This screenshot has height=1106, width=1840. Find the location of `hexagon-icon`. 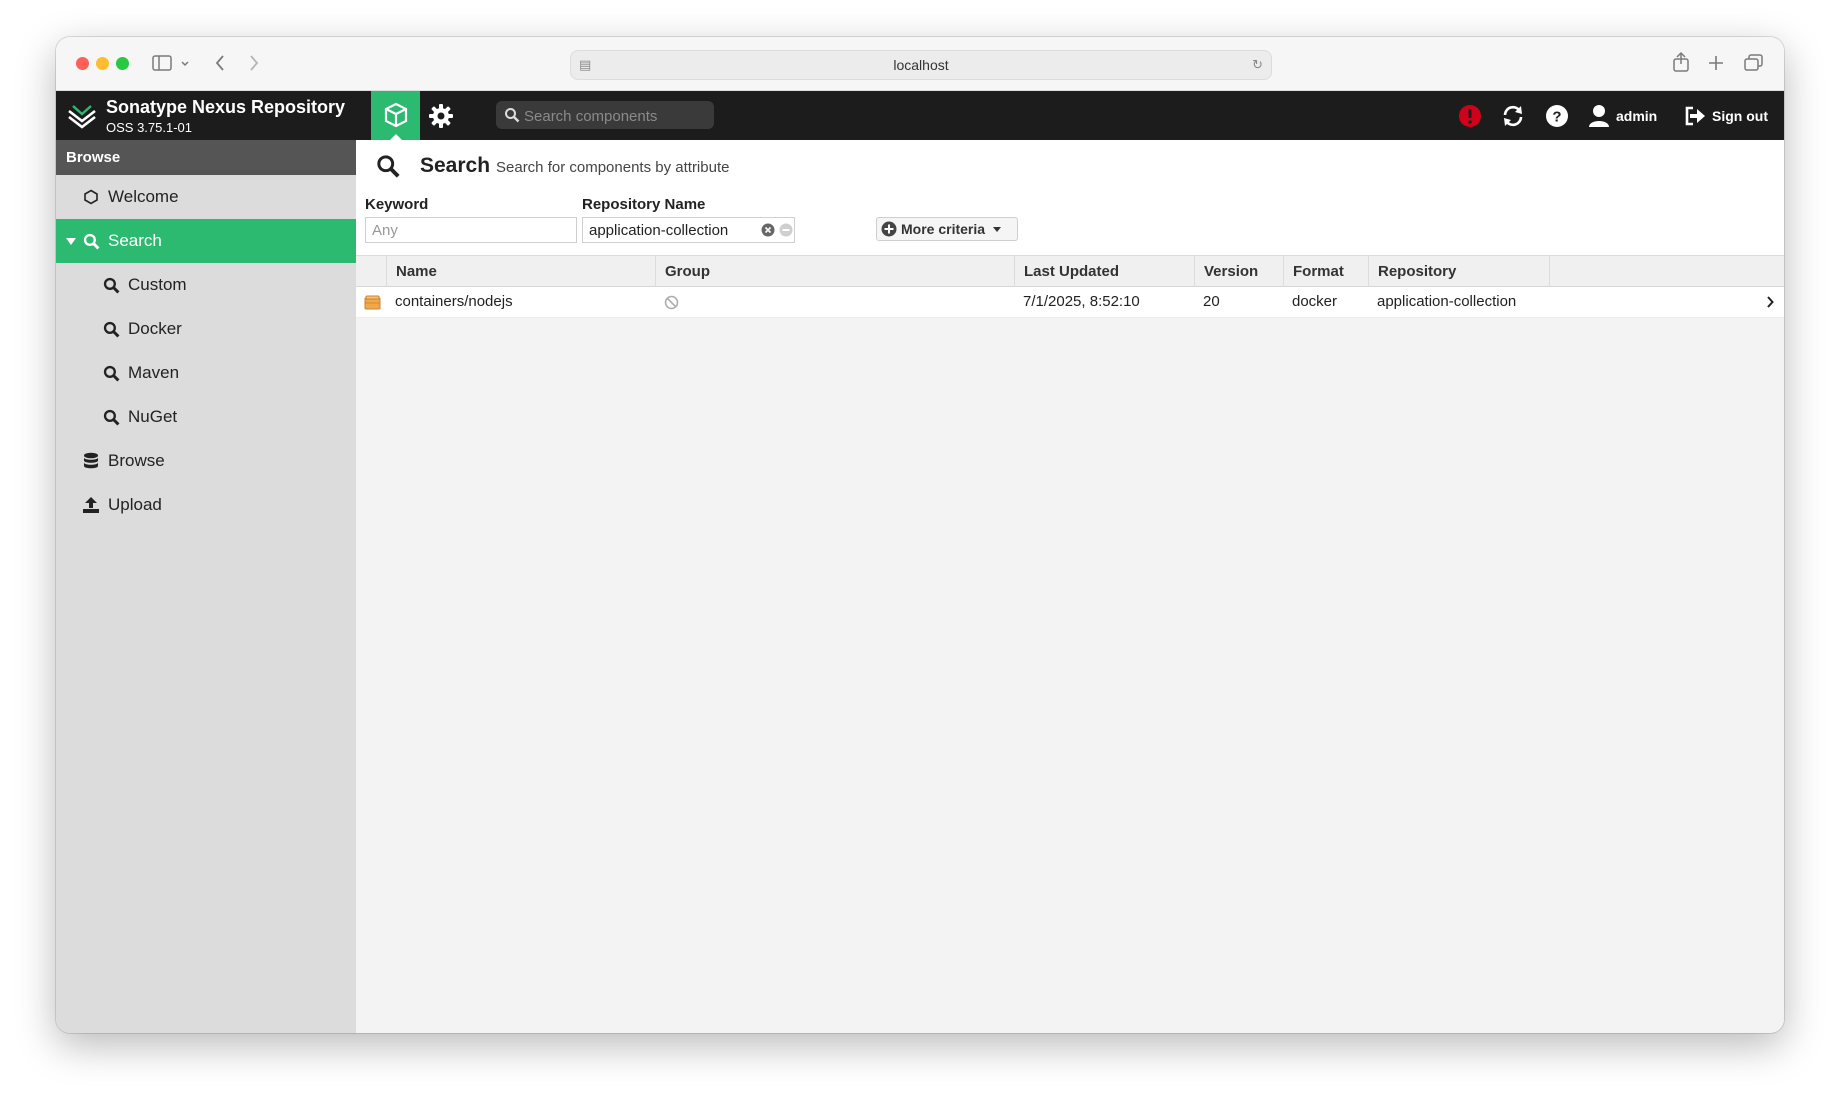

hexagon-icon is located at coordinates (91, 197).